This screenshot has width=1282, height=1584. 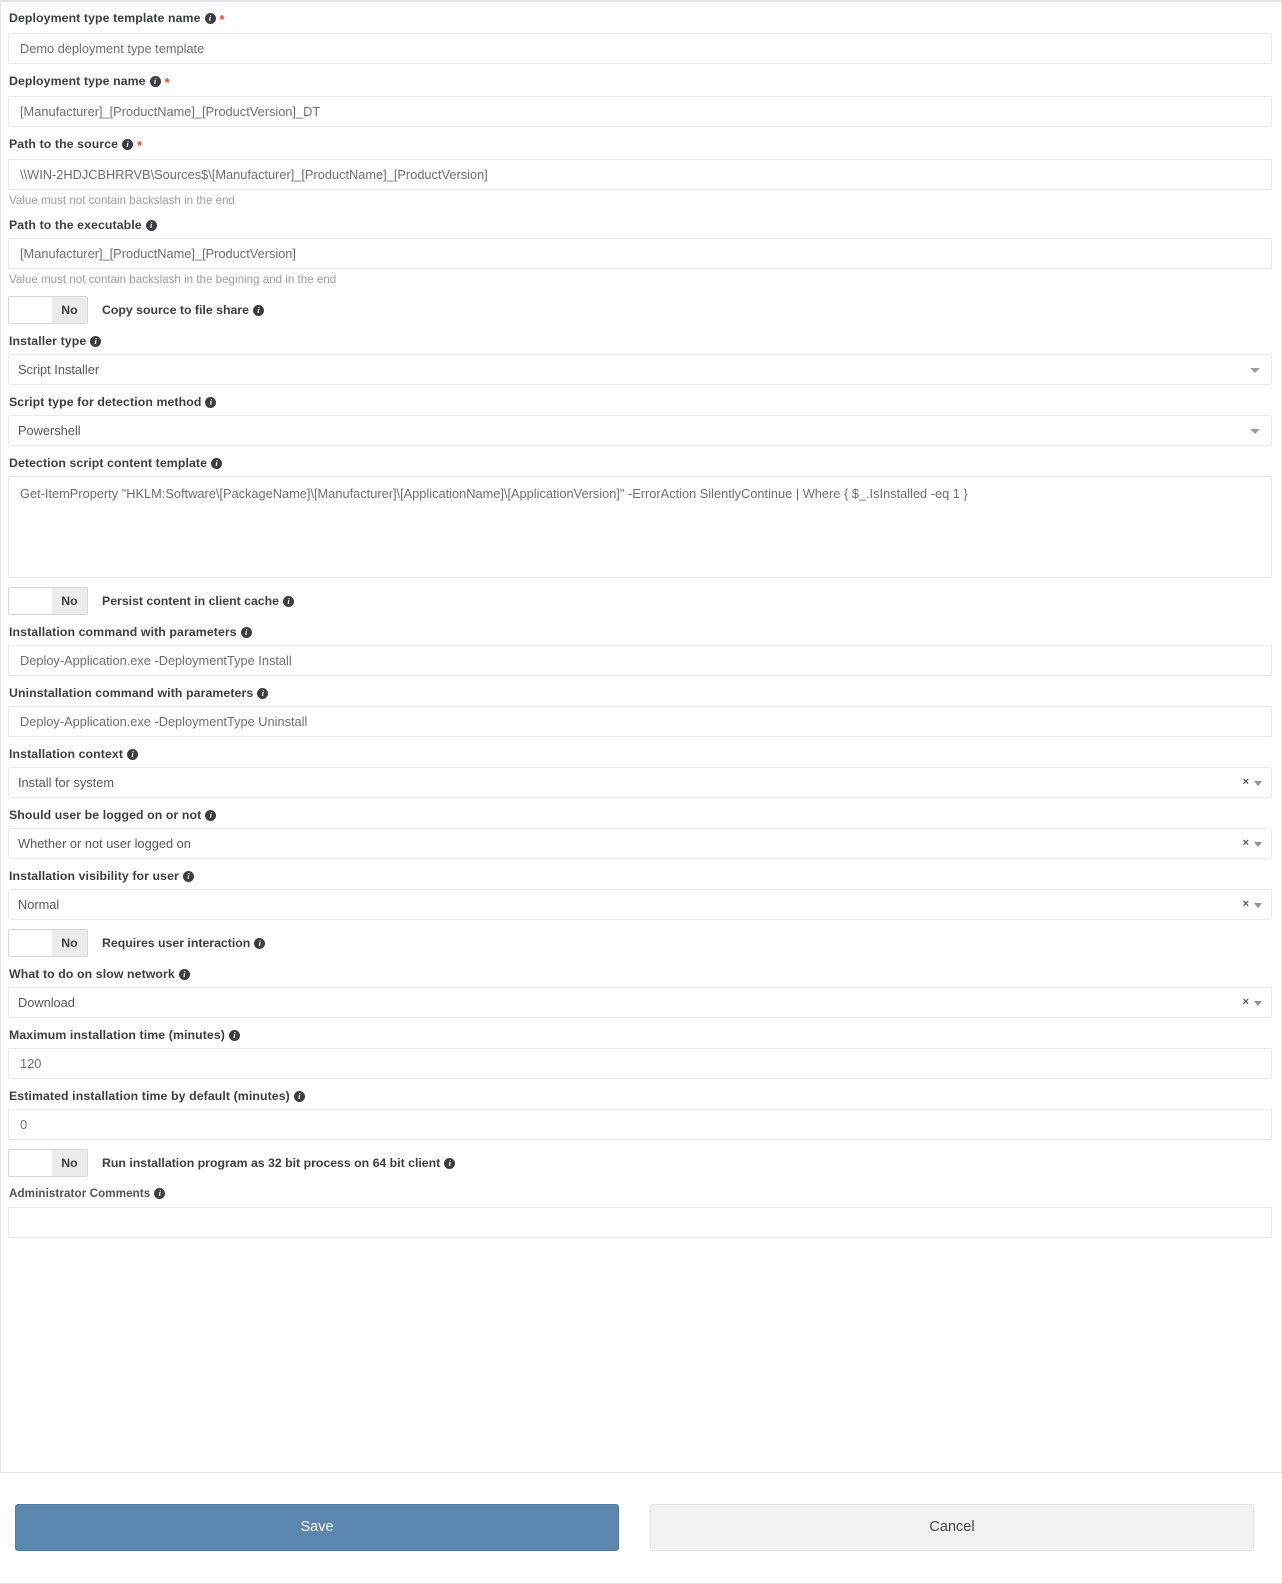 What do you see at coordinates (640, 369) in the screenshot?
I see `select-installer-type: Script Installer` at bounding box center [640, 369].